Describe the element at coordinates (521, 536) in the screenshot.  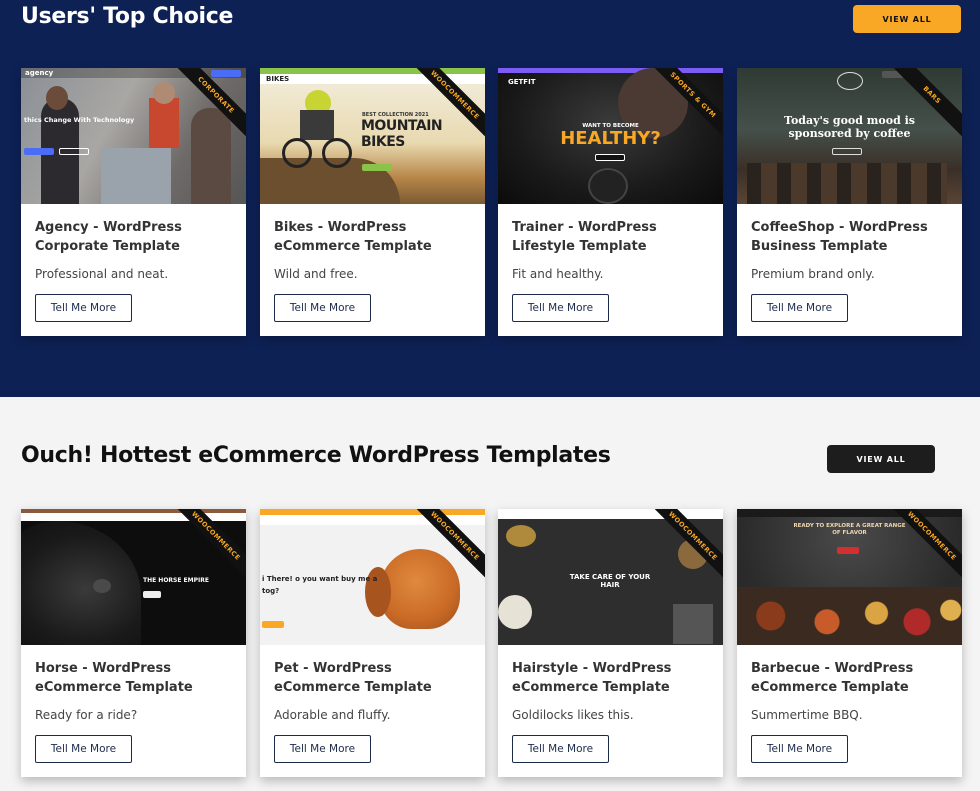
I see `brush-shape` at that location.